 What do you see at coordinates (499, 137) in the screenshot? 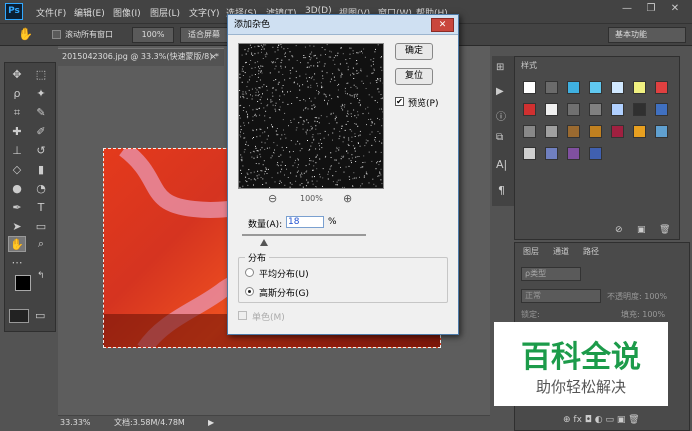
I see `adjust-icon: ⧉` at bounding box center [499, 137].